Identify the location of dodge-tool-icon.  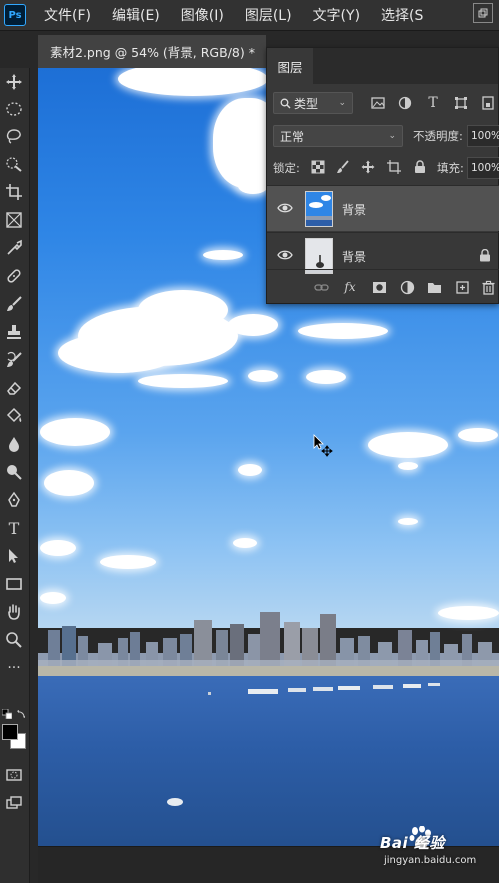
(14, 472).